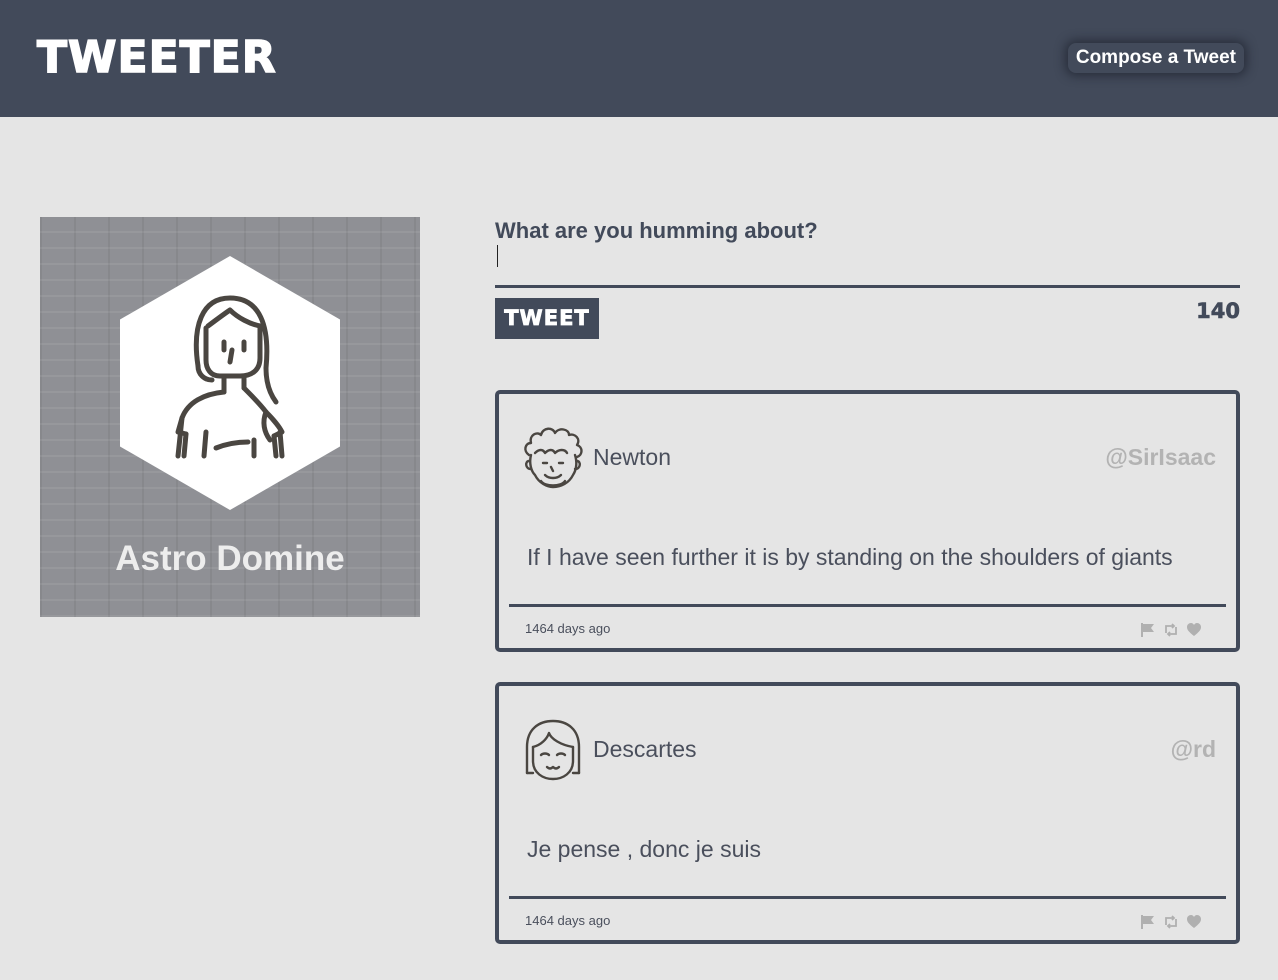  I want to click on profile-card: Astro Domine, so click(230, 417).